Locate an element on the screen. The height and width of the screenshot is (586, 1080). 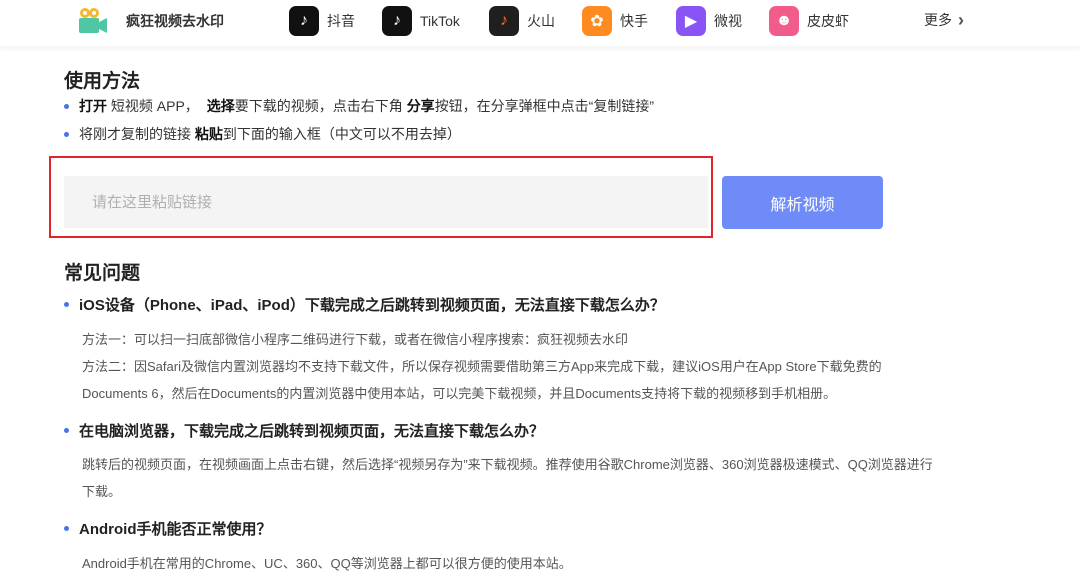
huoshan-icon: ♪ is located at coordinates (504, 21).